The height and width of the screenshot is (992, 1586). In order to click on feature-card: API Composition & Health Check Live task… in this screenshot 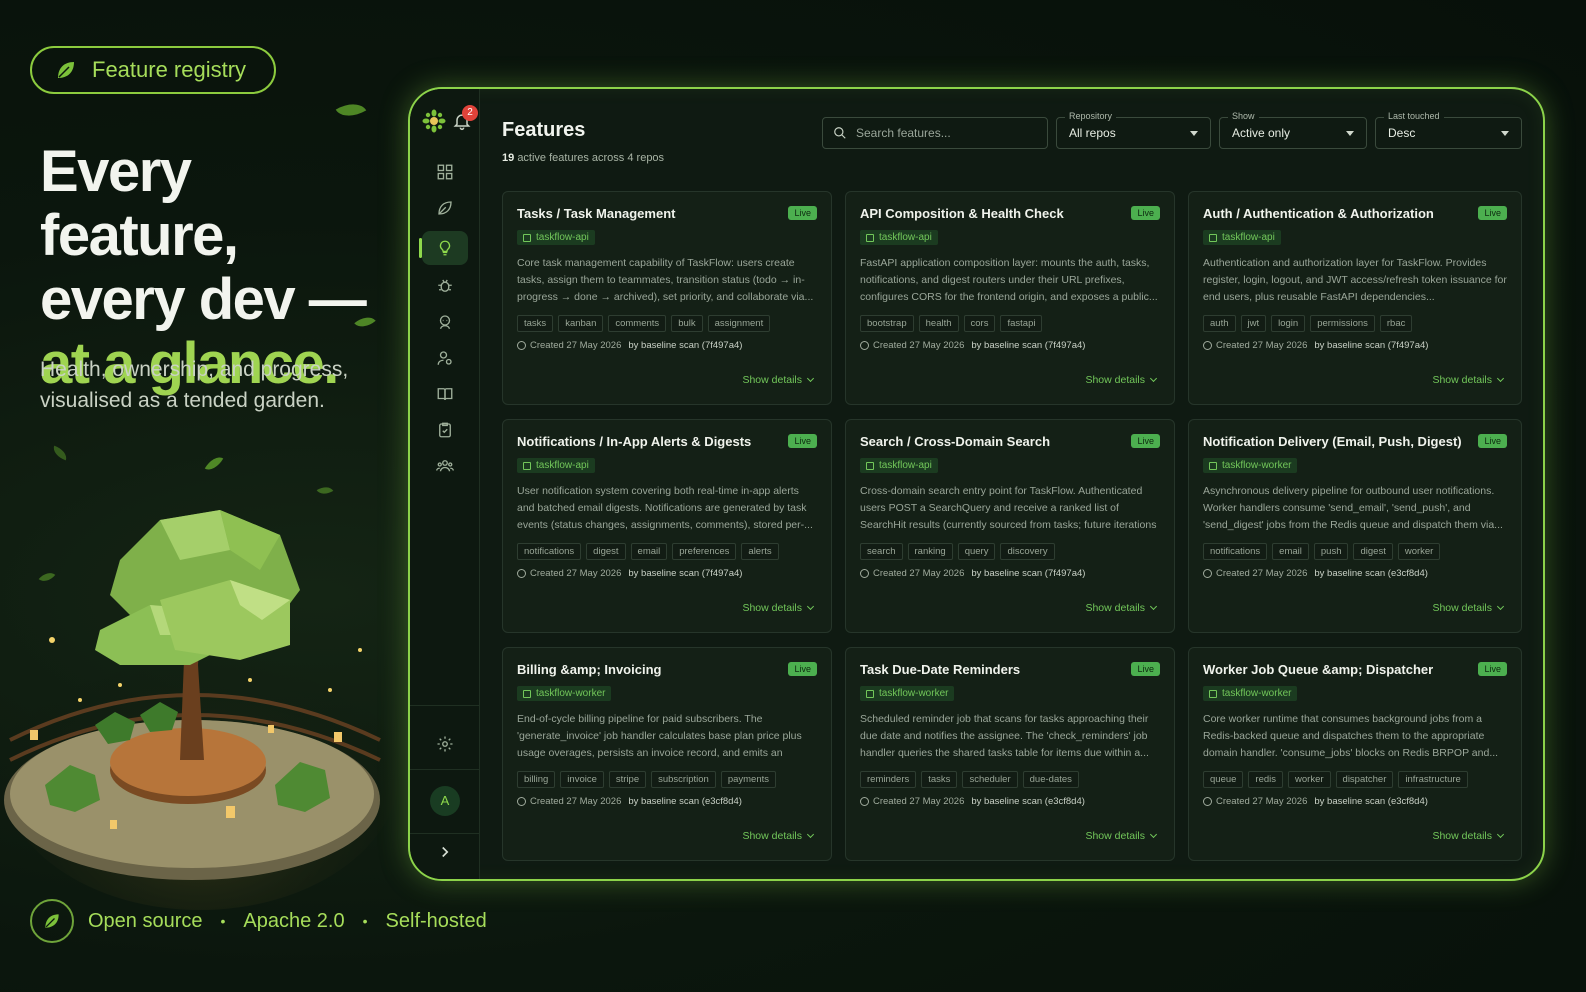, I will do `click(1010, 298)`.